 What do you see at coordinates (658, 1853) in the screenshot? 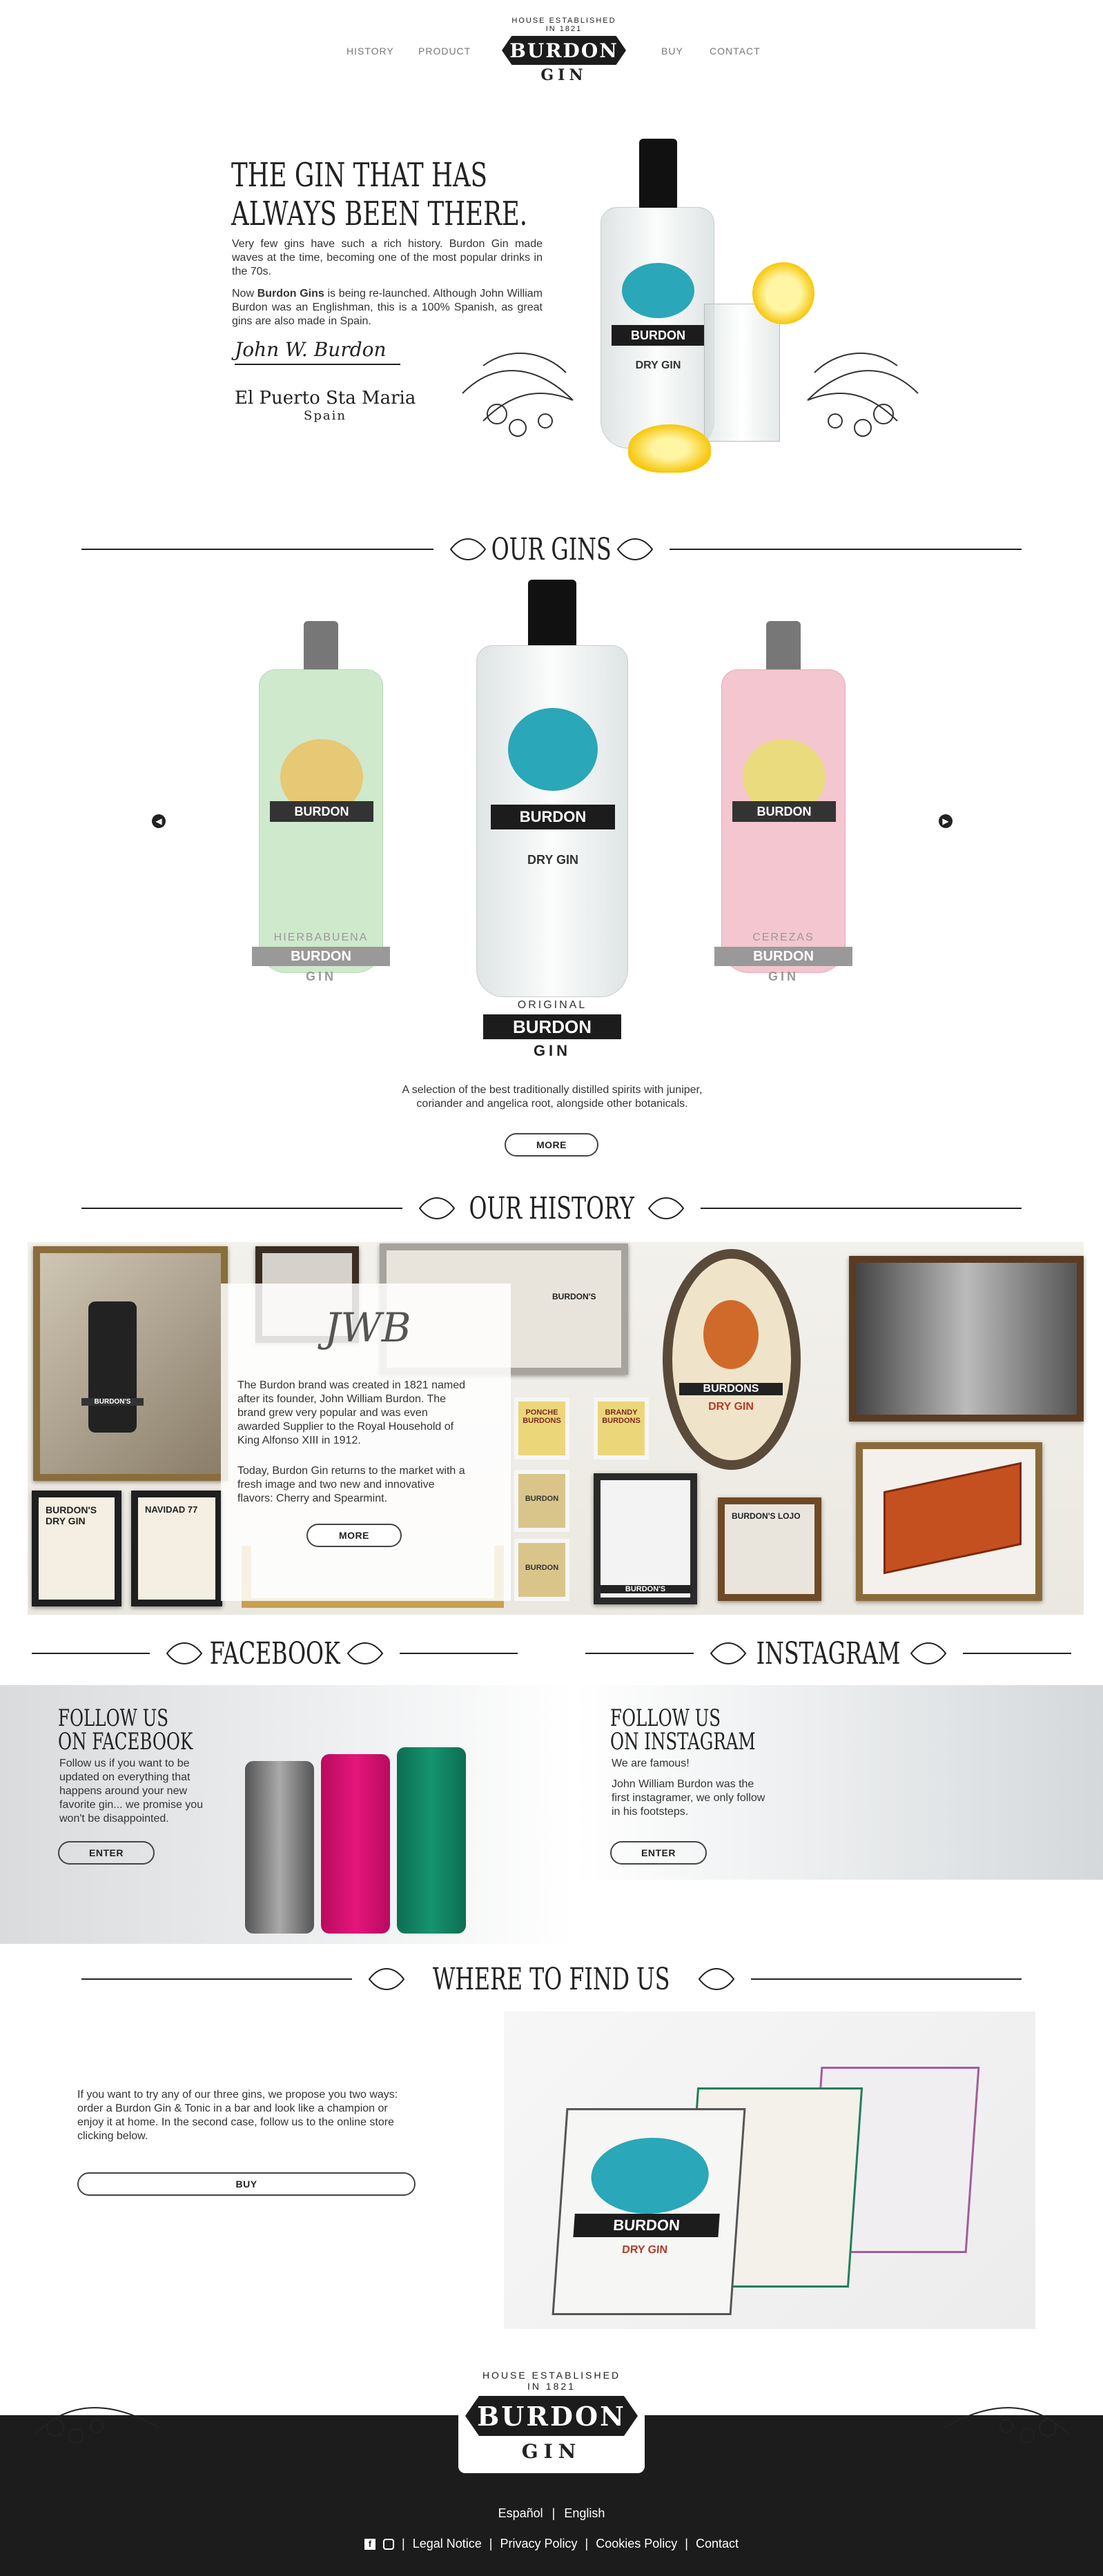
I see `instagram-enter-button: ENTER` at bounding box center [658, 1853].